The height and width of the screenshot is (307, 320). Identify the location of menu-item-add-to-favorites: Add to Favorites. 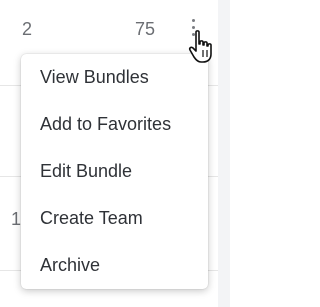
(114, 124).